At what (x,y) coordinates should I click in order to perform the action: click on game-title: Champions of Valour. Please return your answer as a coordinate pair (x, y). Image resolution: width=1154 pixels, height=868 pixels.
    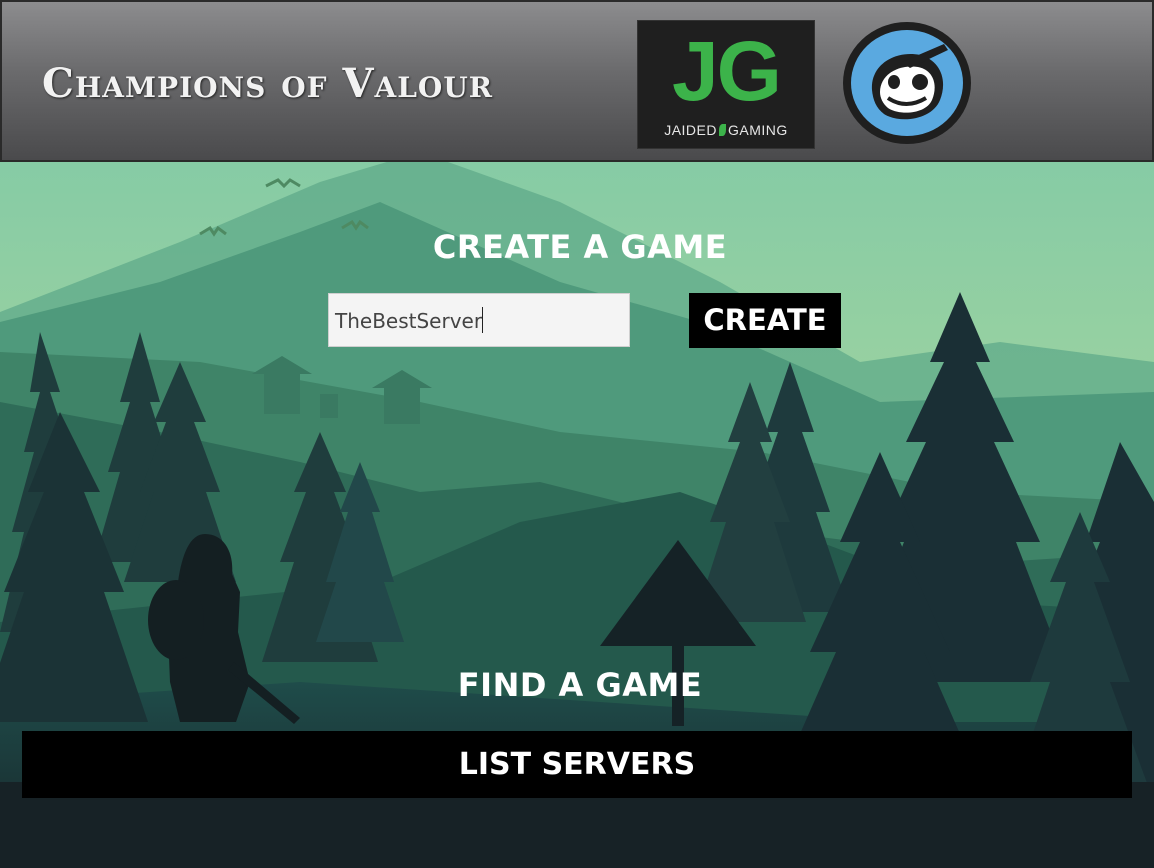
    Looking at the image, I should click on (268, 83).